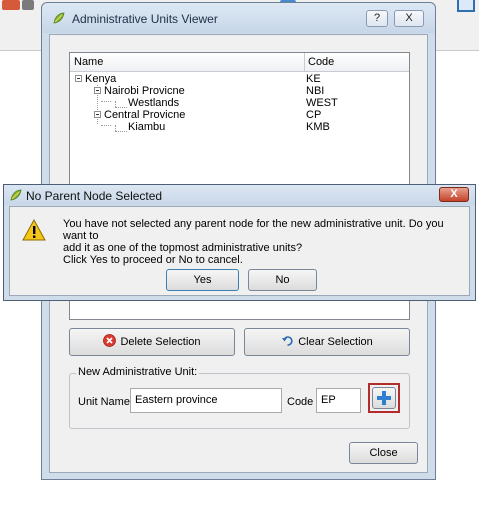  Describe the element at coordinates (206, 400) in the screenshot. I see `unit-name-input: Eastern province` at that location.